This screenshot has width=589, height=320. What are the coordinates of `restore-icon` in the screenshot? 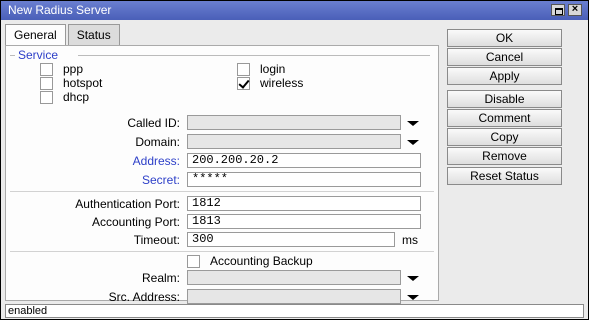 It's located at (558, 10).